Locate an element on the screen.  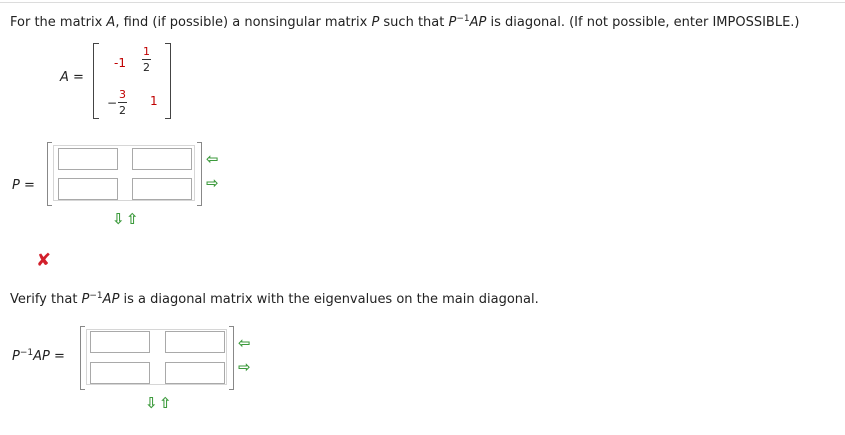
frac-21-bar is located at coordinates (122, 102).